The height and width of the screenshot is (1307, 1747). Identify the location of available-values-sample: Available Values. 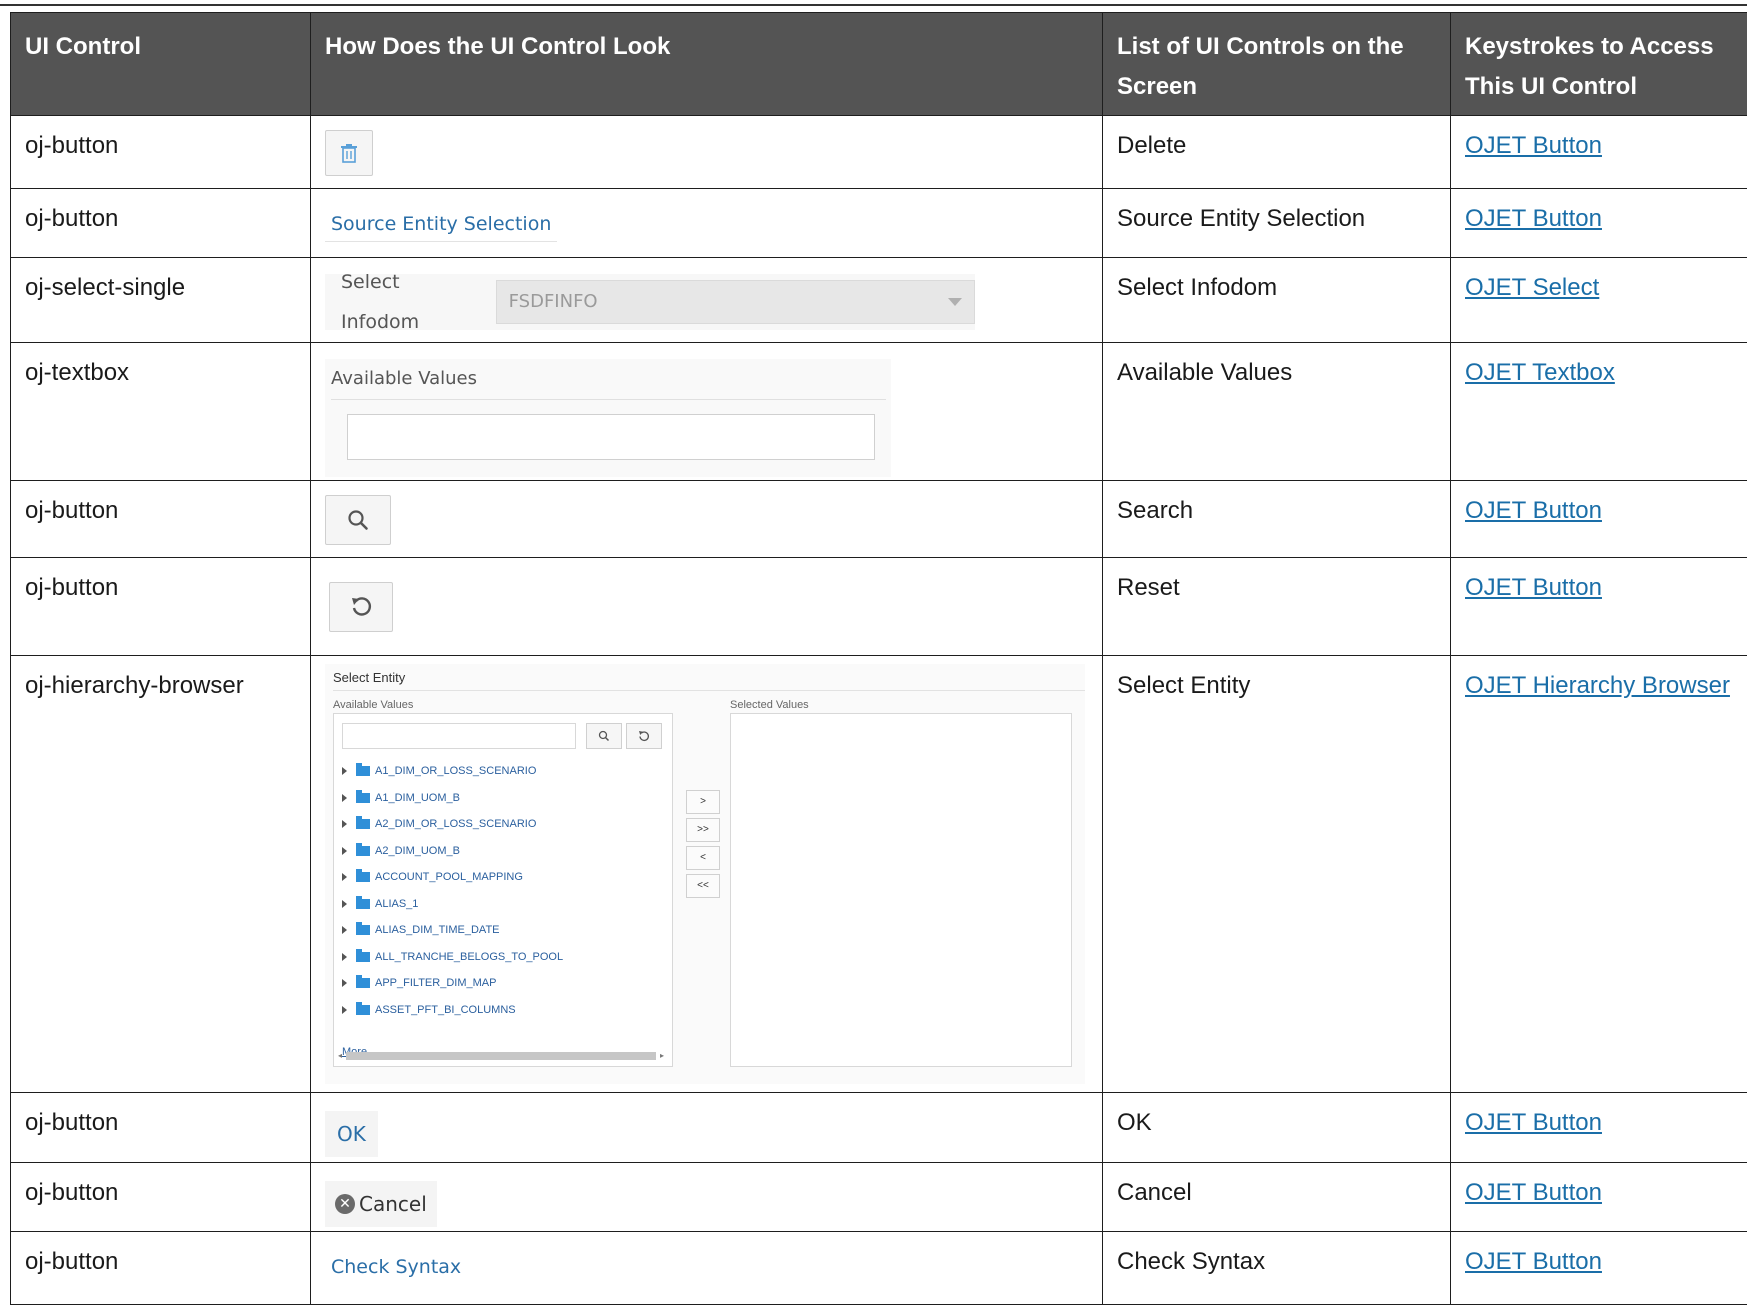
(608, 418).